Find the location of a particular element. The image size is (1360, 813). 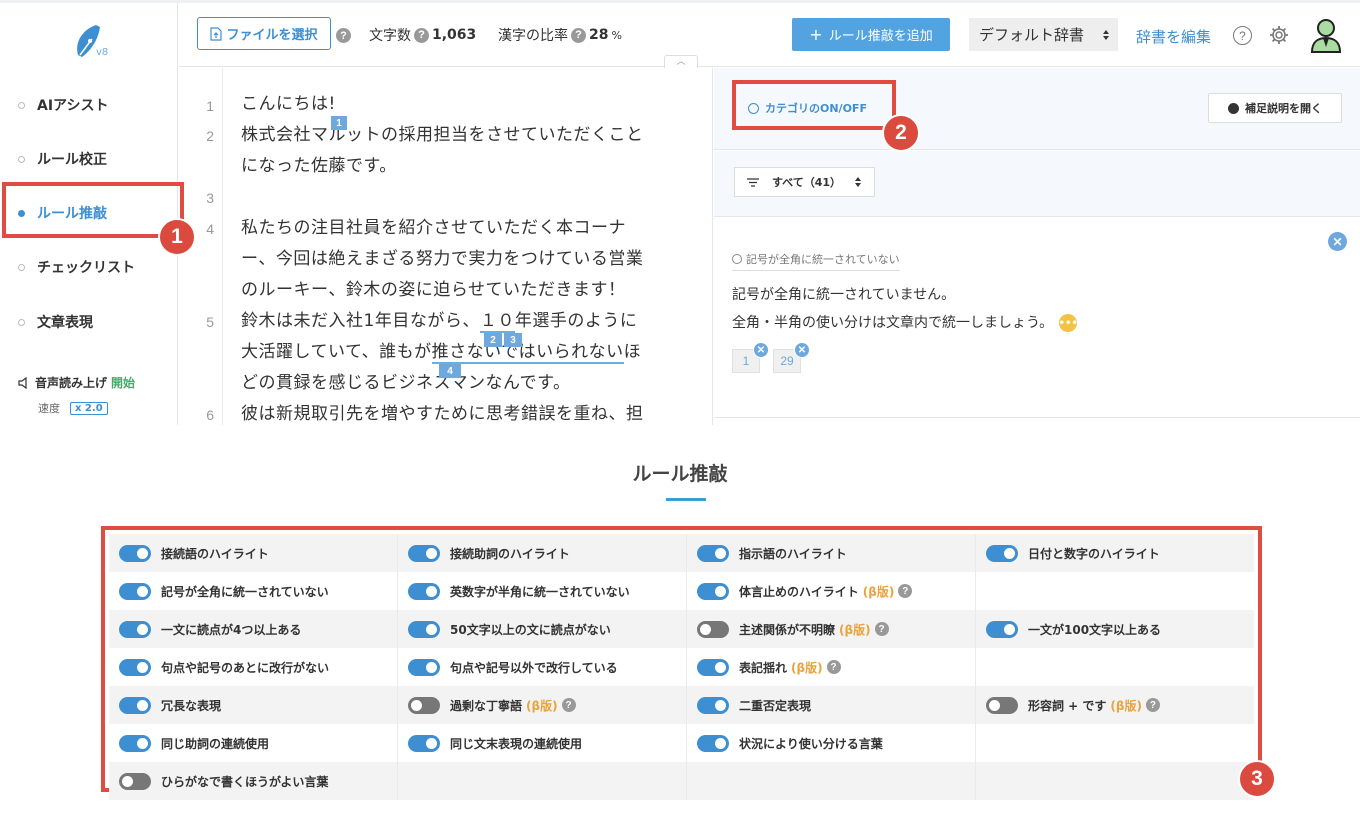

supplement-button: 補足説明を開く is located at coordinates (1275, 108).